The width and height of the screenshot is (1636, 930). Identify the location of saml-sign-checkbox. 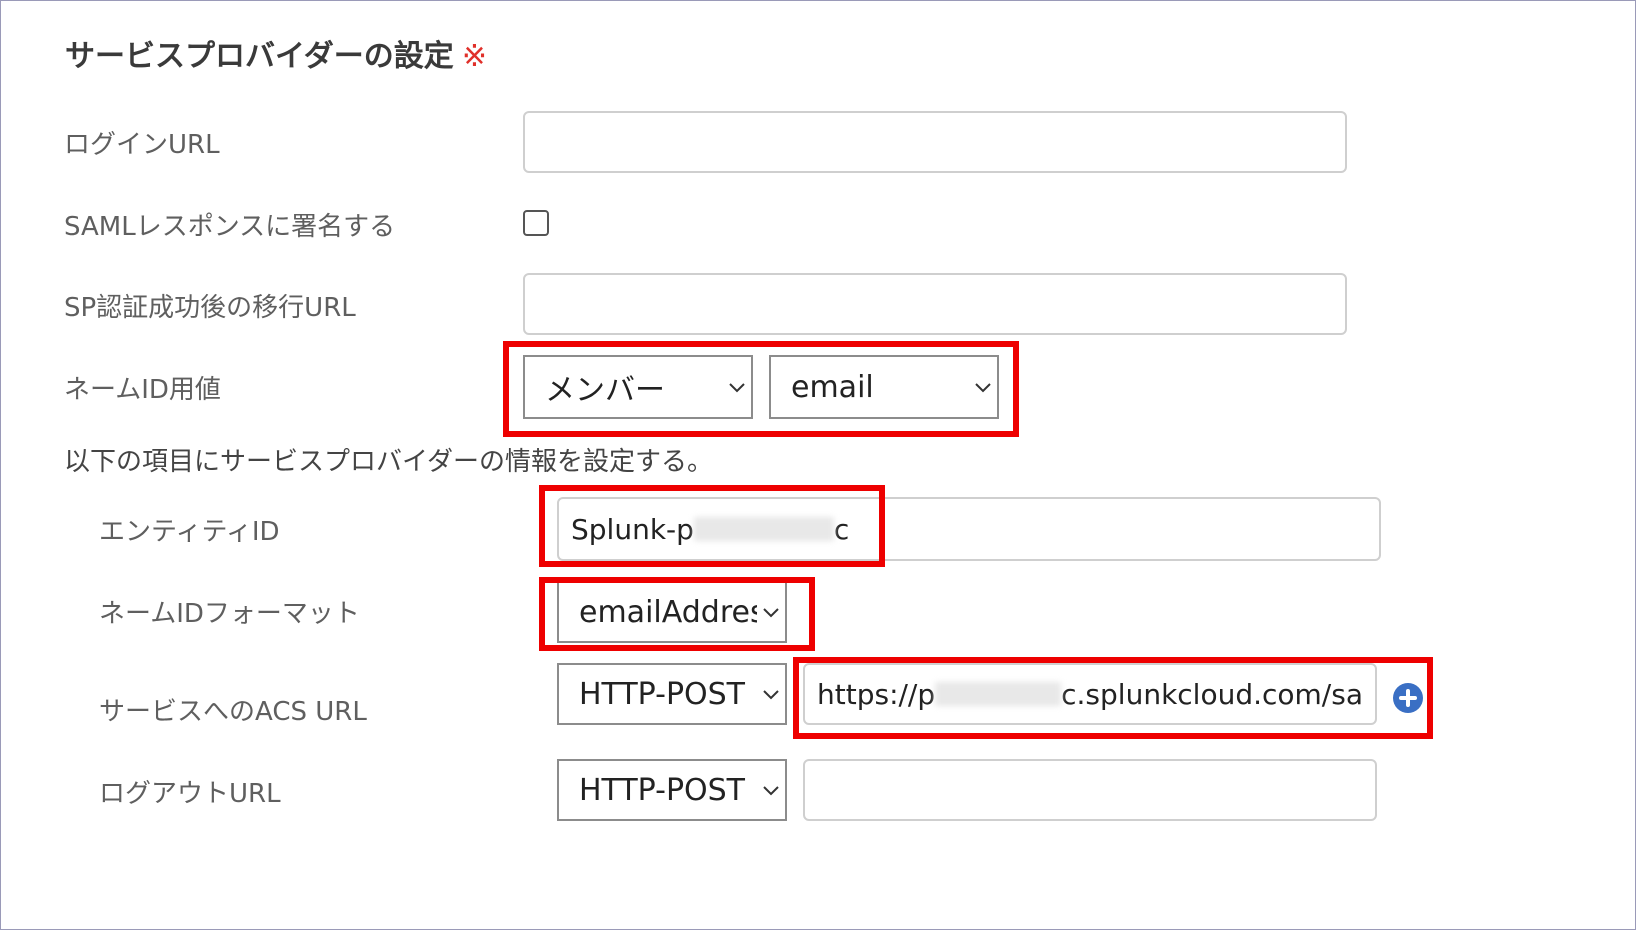
(536, 223).